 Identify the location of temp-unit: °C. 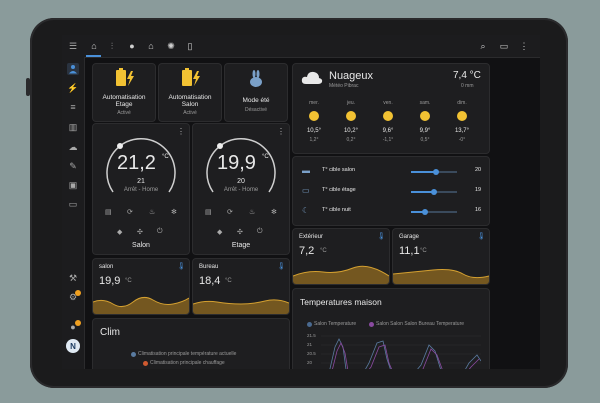
(265, 157).